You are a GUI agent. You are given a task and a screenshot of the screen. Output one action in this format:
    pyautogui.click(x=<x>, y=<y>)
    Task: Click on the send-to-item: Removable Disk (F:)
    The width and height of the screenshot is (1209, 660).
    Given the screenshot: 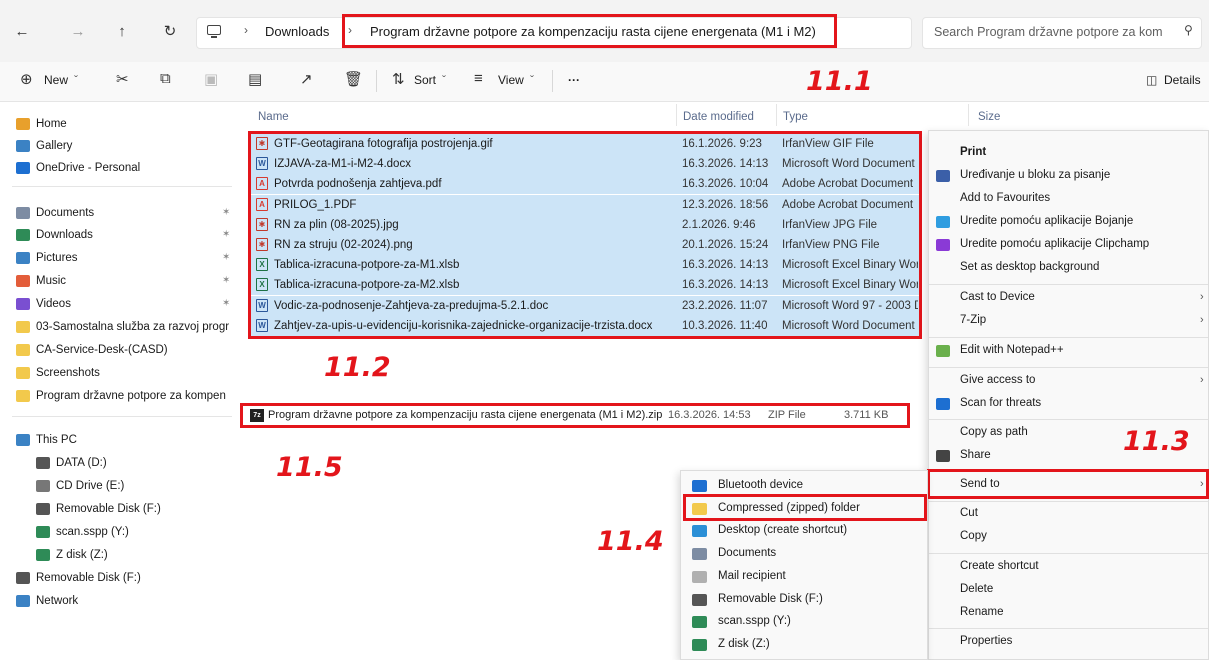 What is the action you would take?
    pyautogui.click(x=770, y=599)
    